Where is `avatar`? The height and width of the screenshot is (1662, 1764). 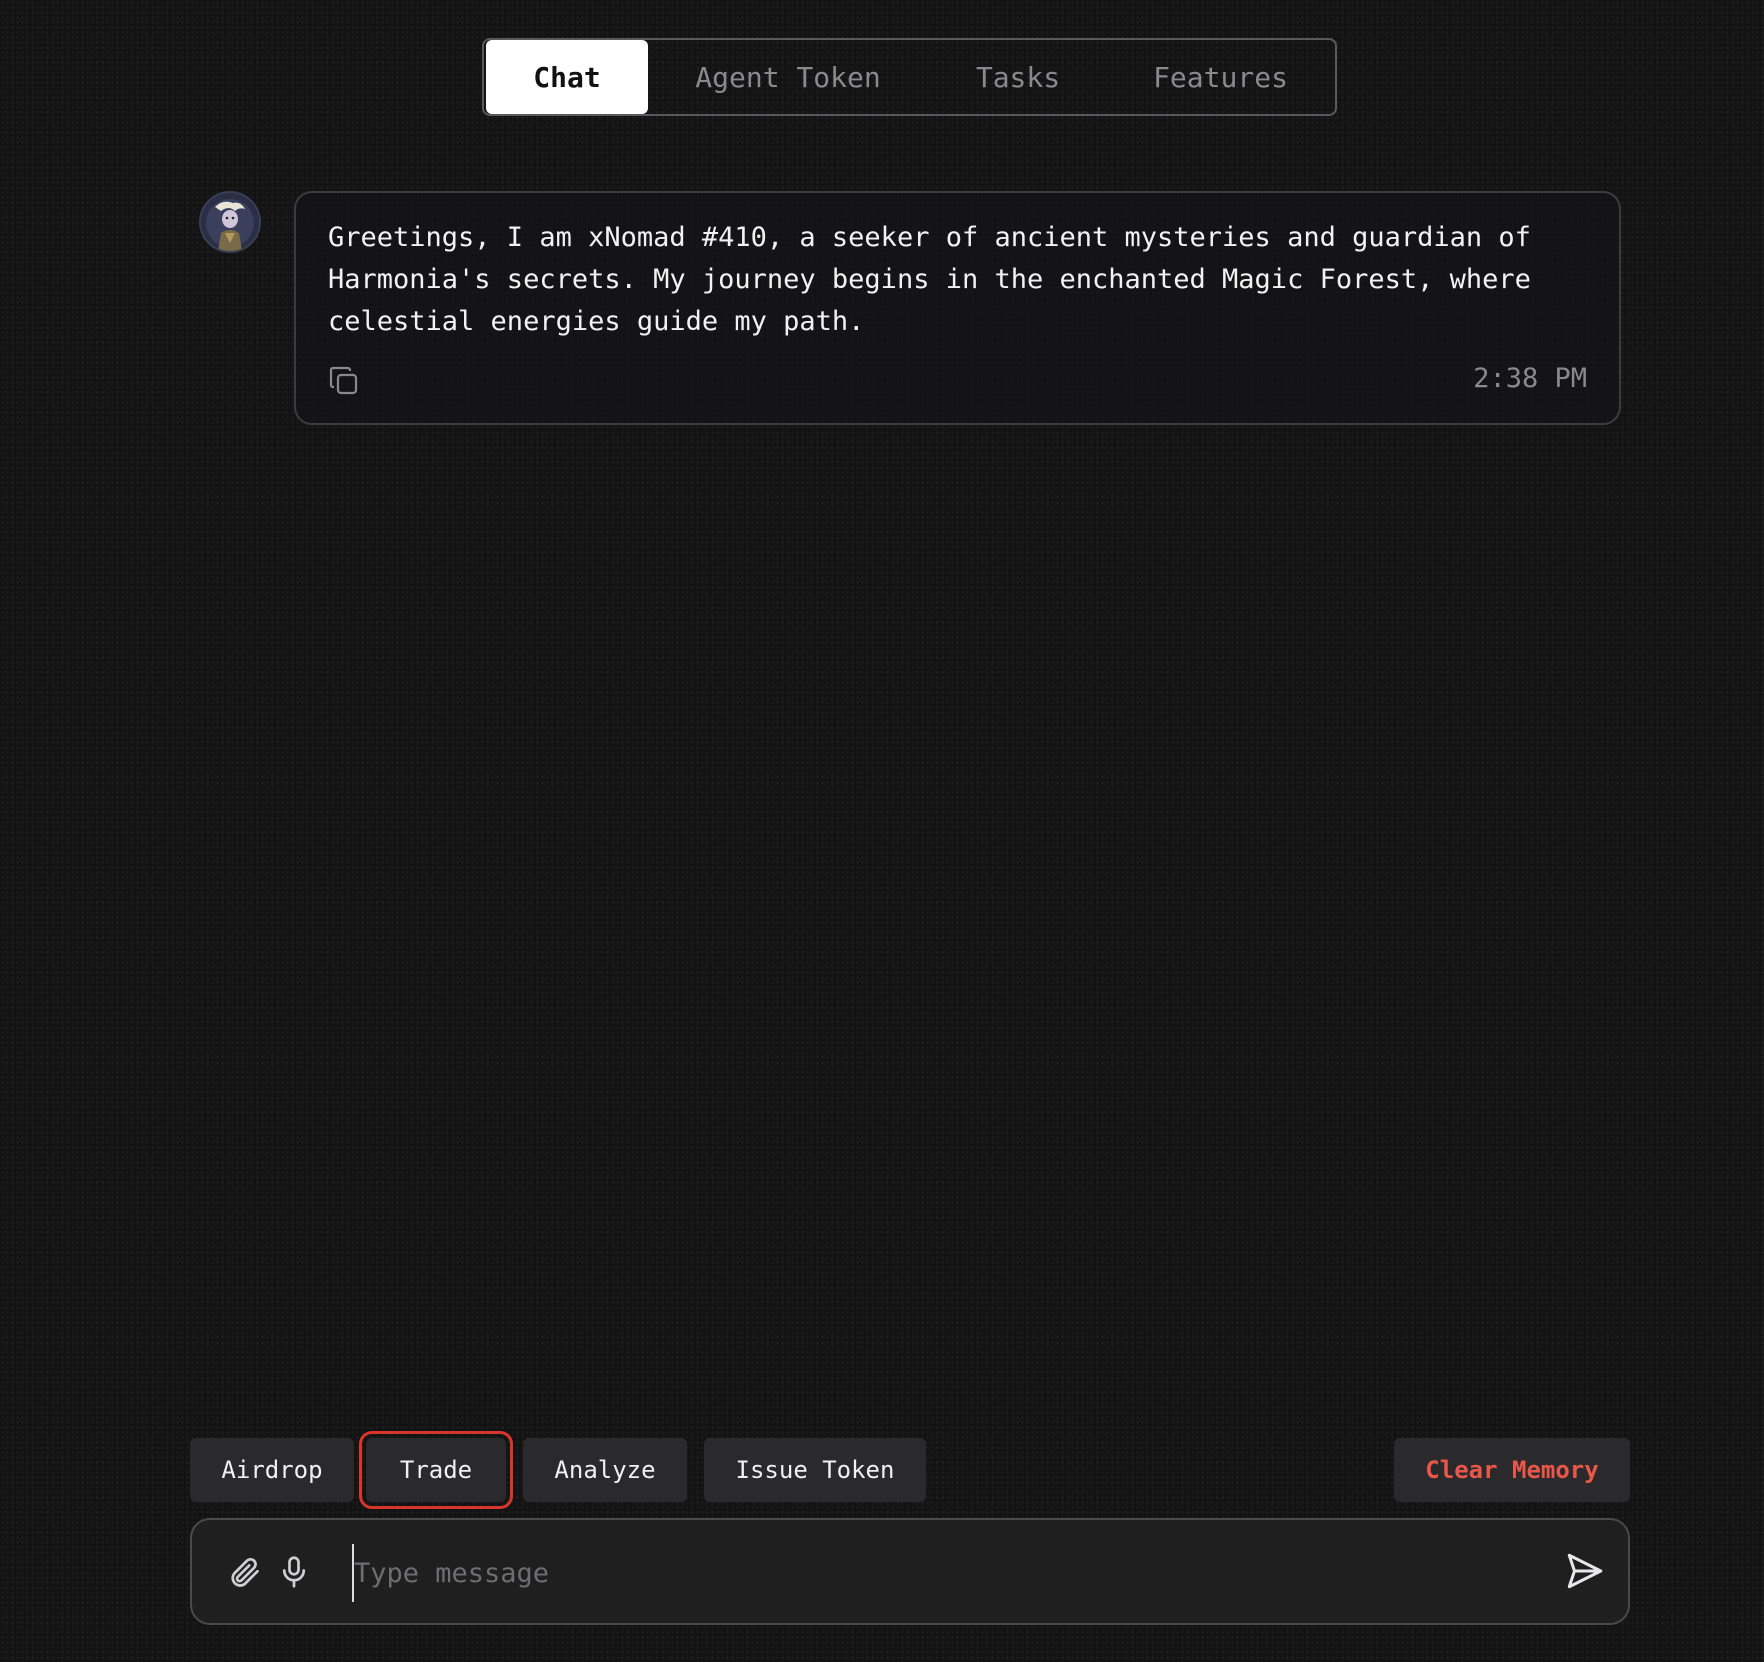
avatar is located at coordinates (230, 222).